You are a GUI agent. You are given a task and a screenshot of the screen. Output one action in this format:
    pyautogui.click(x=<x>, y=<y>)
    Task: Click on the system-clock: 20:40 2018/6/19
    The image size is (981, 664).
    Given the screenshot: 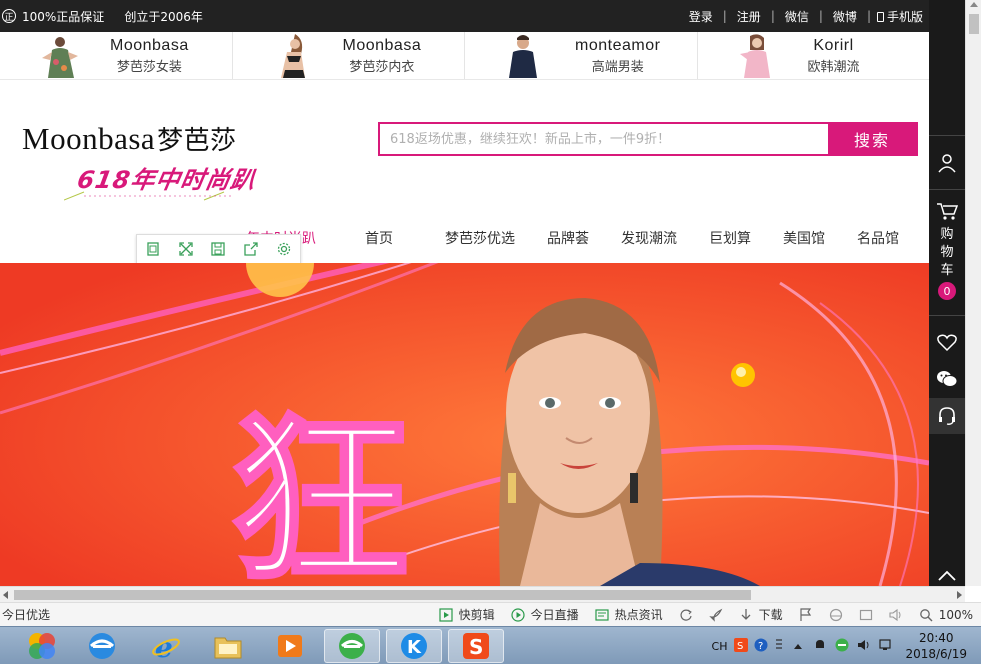 What is the action you would take?
    pyautogui.click(x=939, y=646)
    